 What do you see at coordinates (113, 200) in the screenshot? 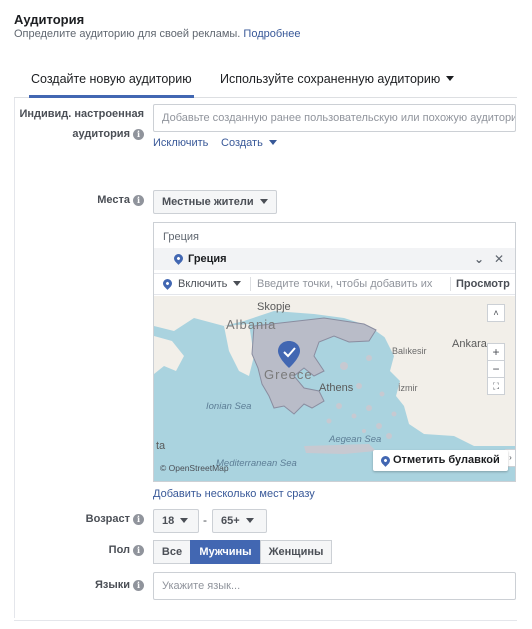
I see `locations-label-text: Места` at bounding box center [113, 200].